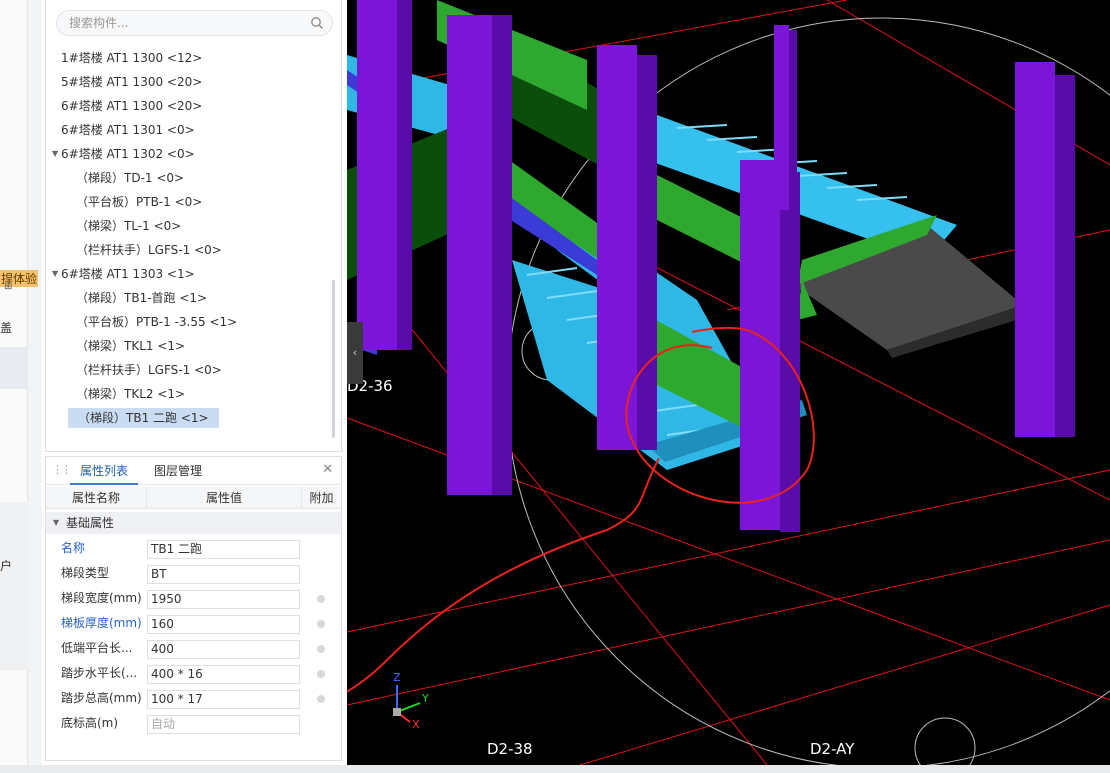  Describe the element at coordinates (96, 498) in the screenshot. I see `column-header-name: 属性名称` at that location.